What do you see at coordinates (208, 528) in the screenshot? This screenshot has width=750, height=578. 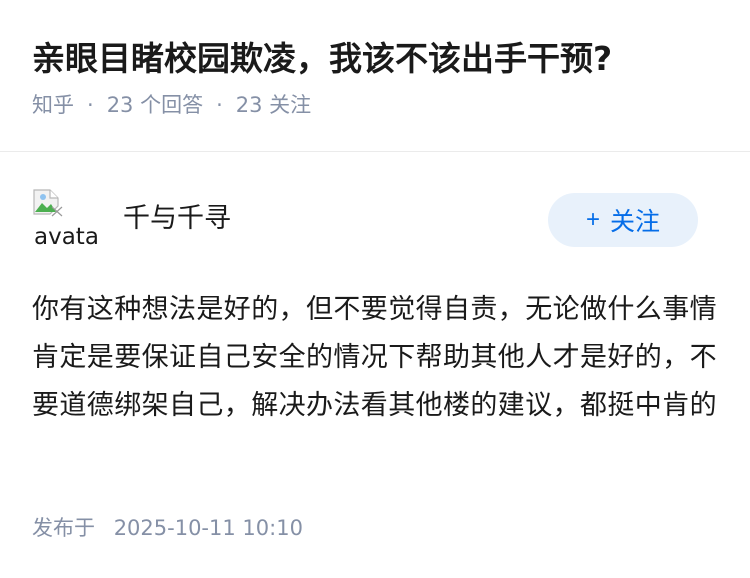 I see `publish-datetime: 2025-10-11 10:10` at bounding box center [208, 528].